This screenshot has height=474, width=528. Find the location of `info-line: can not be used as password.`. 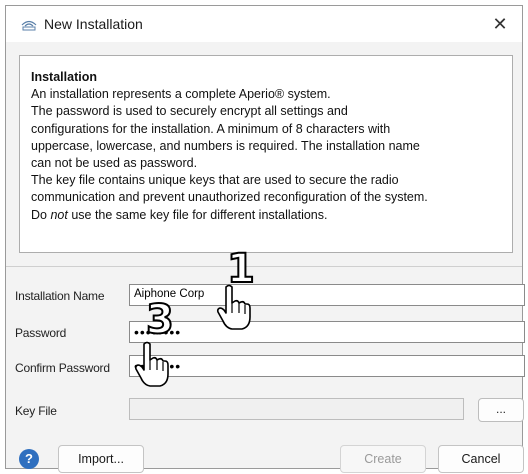

info-line: can not be used as password. is located at coordinates (114, 163).